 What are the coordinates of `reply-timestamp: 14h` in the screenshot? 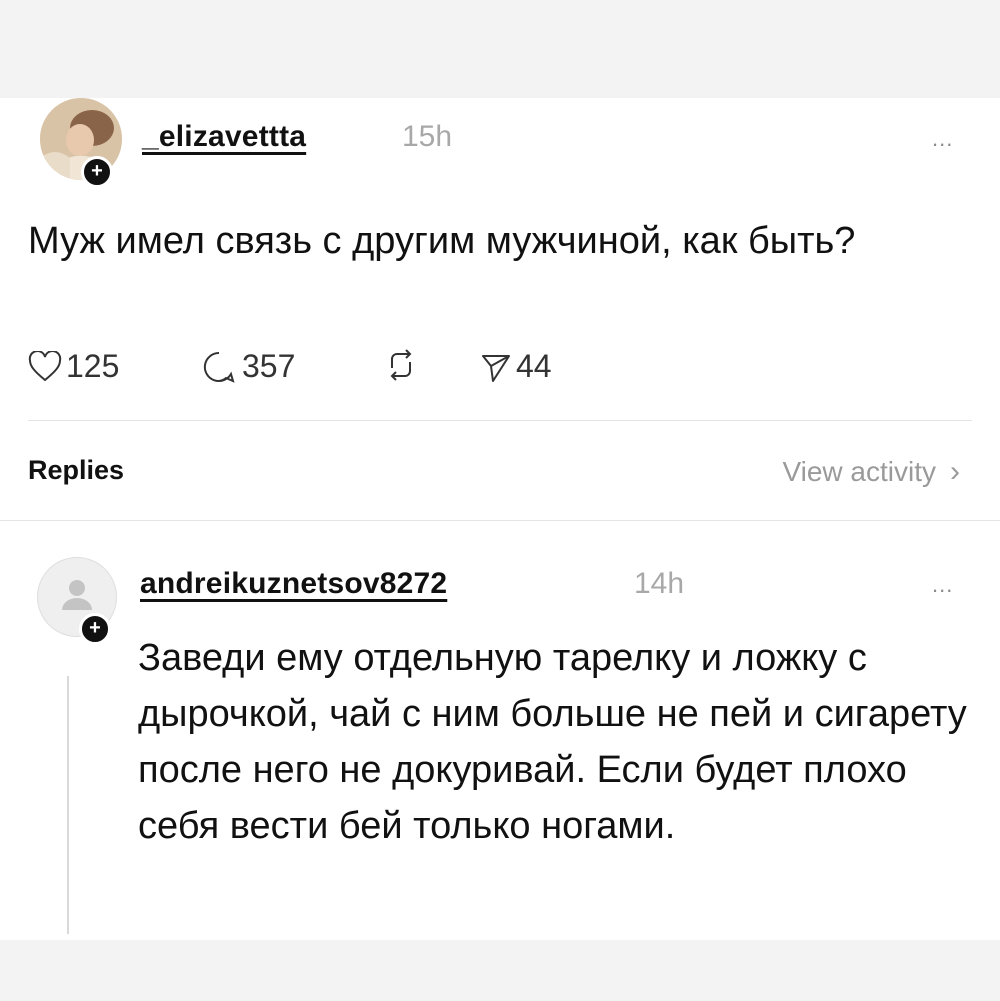 It's located at (659, 583).